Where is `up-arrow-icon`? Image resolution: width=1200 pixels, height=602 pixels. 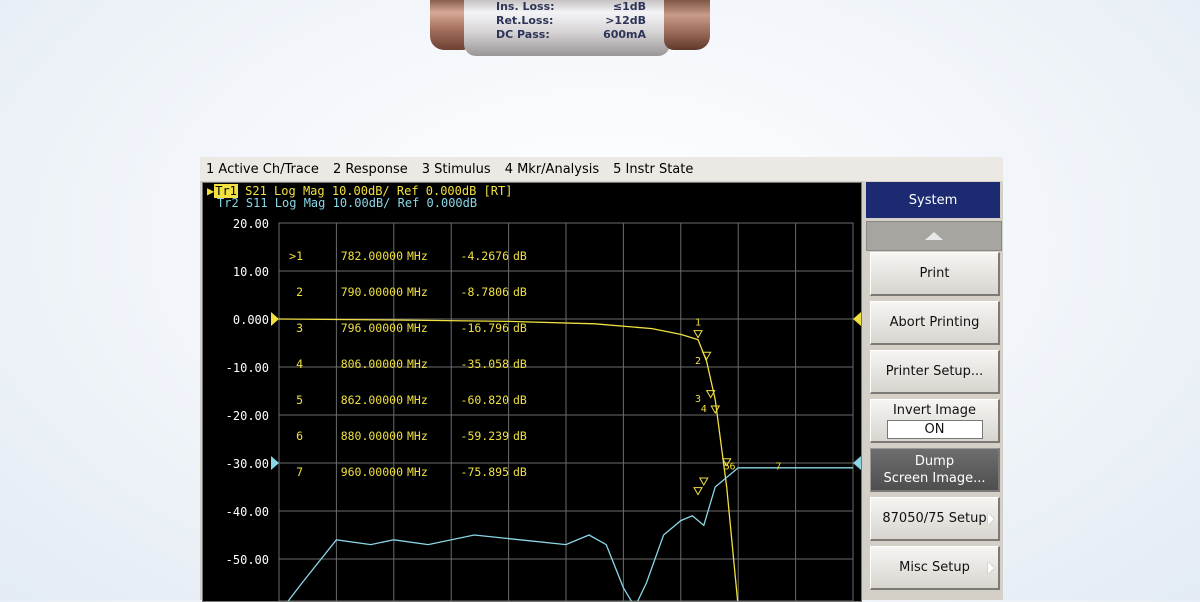 up-arrow-icon is located at coordinates (934, 236).